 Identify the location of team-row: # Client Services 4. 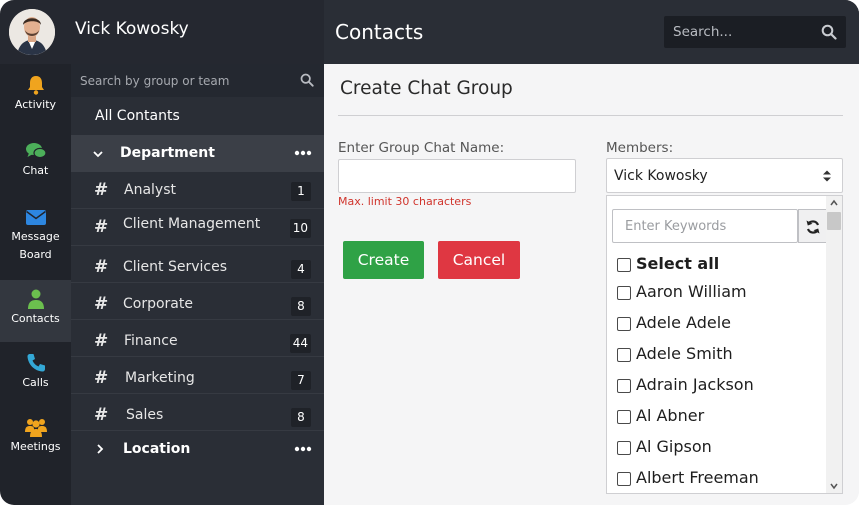
(197, 264).